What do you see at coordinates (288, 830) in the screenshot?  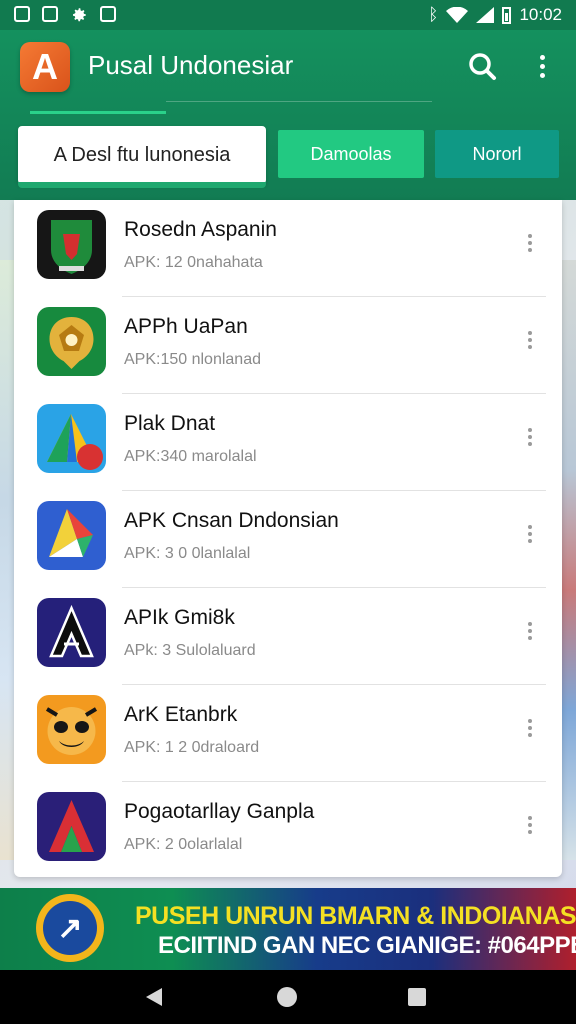 I see `list-item: Pogaotarllay Ganpla APK: 2 0olarlalal` at bounding box center [288, 830].